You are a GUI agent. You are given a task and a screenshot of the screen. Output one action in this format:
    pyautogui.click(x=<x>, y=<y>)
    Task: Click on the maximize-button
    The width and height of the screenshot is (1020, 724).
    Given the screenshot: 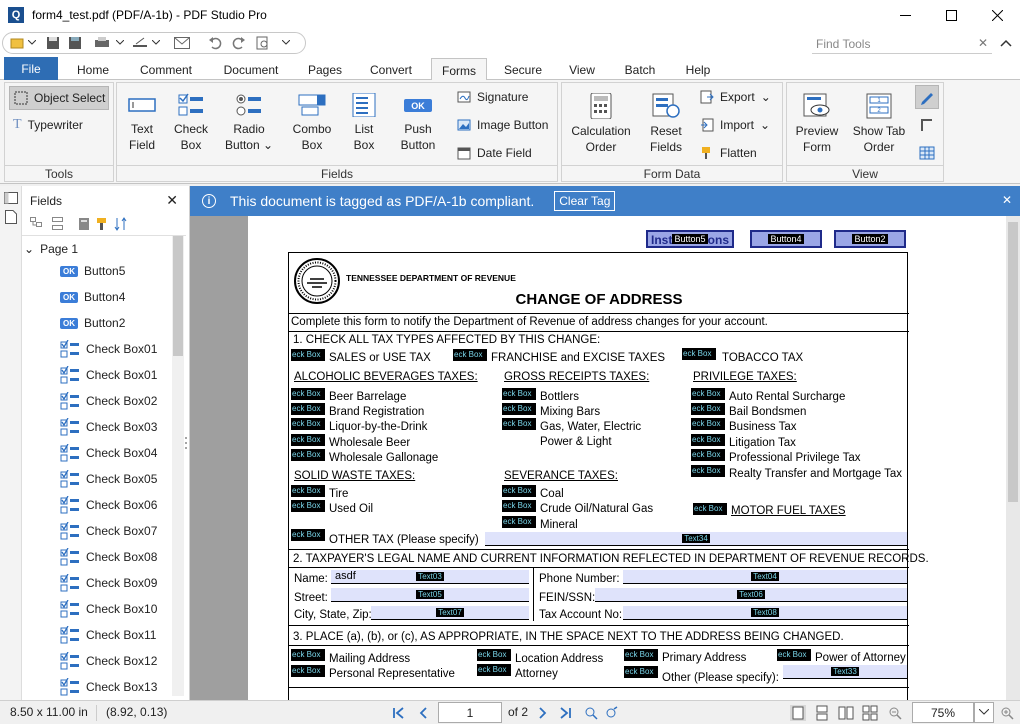 What is the action you would take?
    pyautogui.click(x=951, y=15)
    